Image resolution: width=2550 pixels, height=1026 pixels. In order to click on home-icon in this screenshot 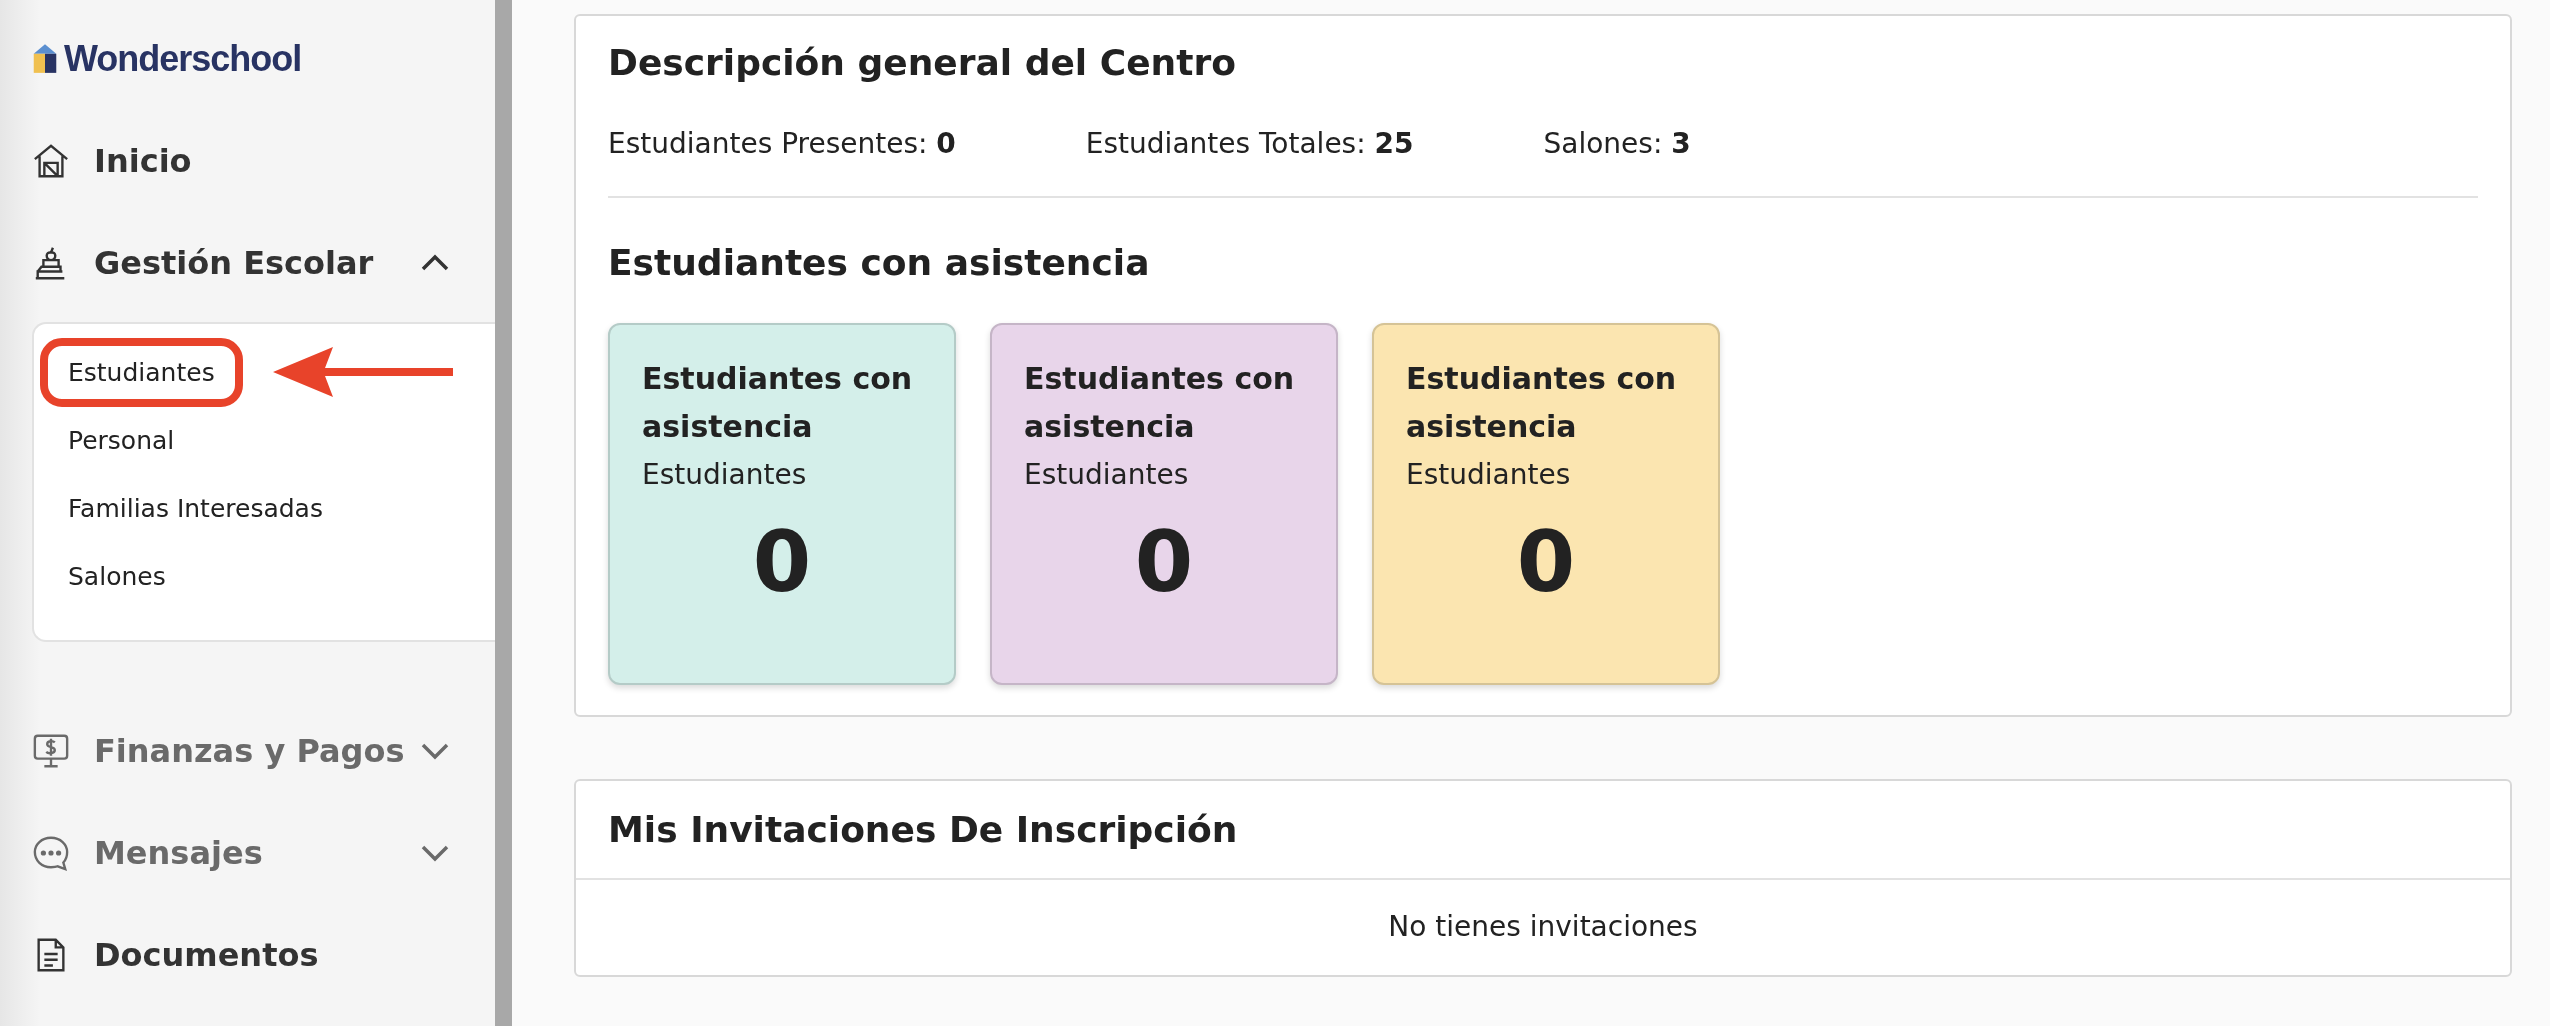, I will do `click(51, 161)`.